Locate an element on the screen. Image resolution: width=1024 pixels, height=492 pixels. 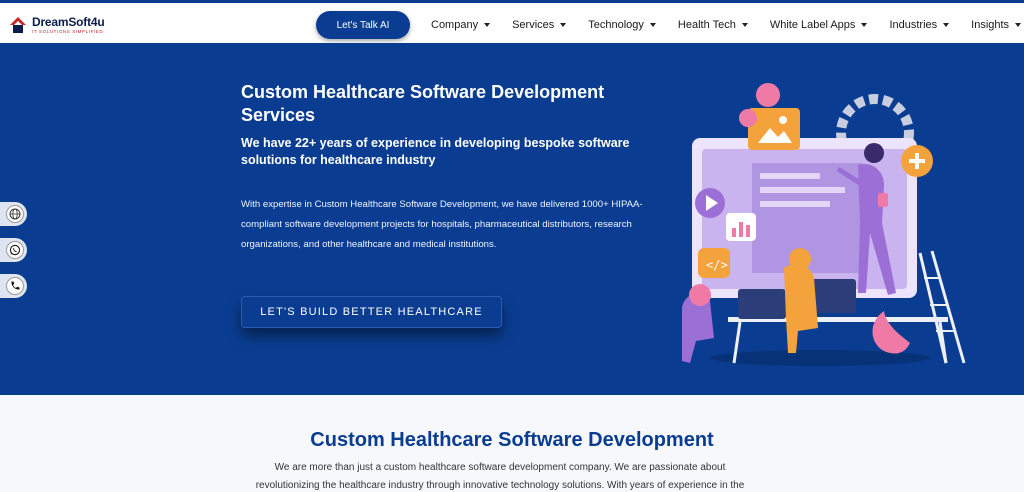
nav-item-services: Services is located at coordinates (539, 24).